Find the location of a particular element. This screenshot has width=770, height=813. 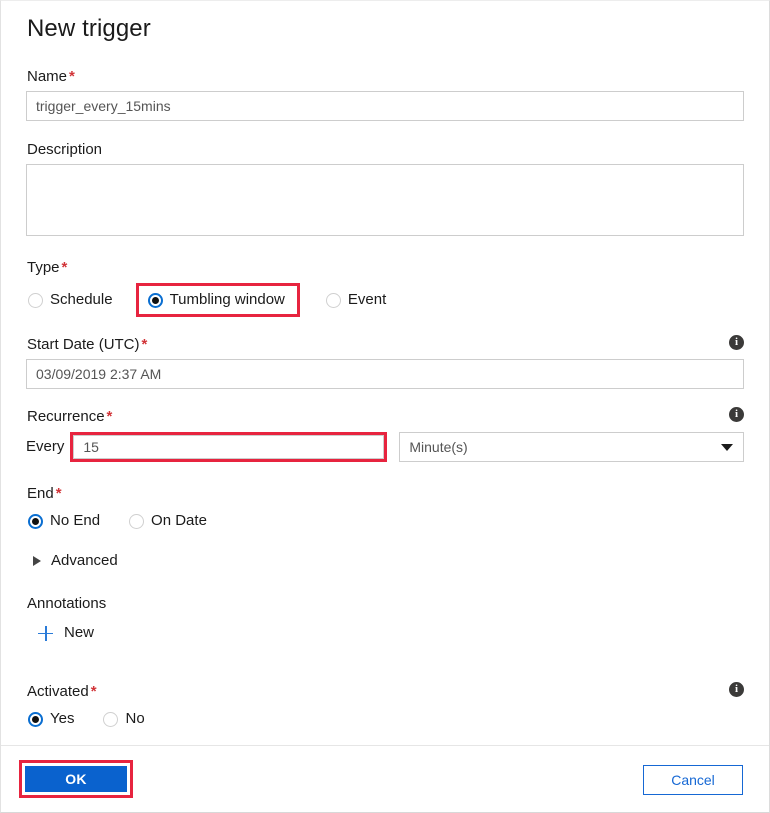

end-required-marker: * is located at coordinates (58, 493).